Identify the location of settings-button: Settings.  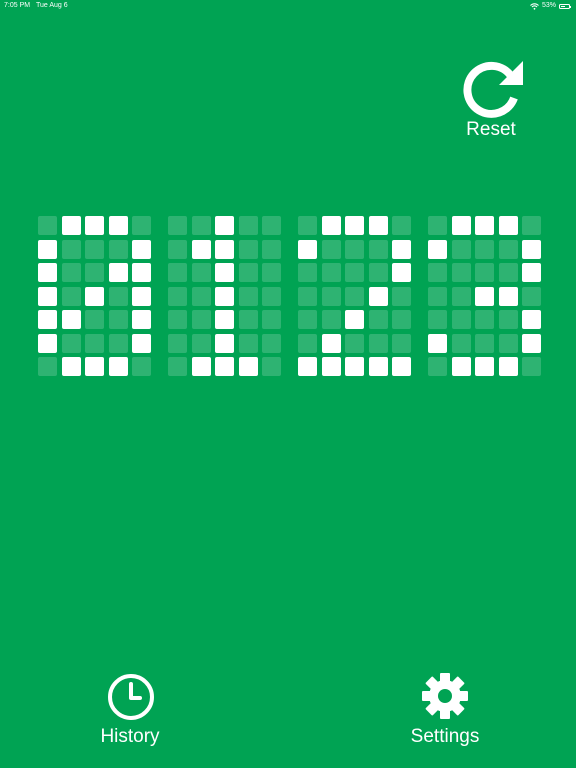
(445, 711).